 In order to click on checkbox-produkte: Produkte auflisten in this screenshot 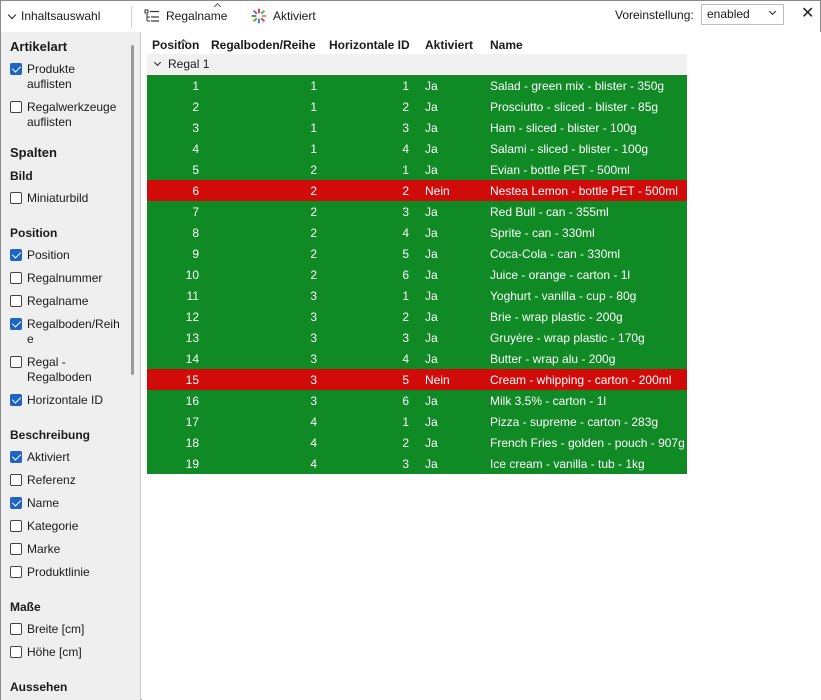, I will do `click(60, 77)`.